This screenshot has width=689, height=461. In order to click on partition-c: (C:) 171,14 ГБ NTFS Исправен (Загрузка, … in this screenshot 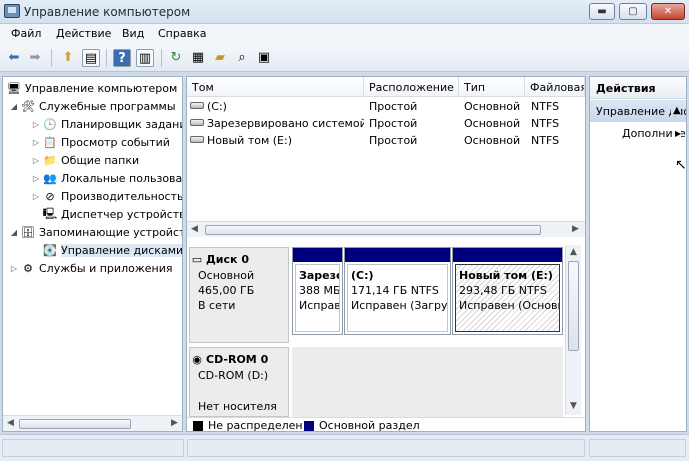, I will do `click(397, 291)`.